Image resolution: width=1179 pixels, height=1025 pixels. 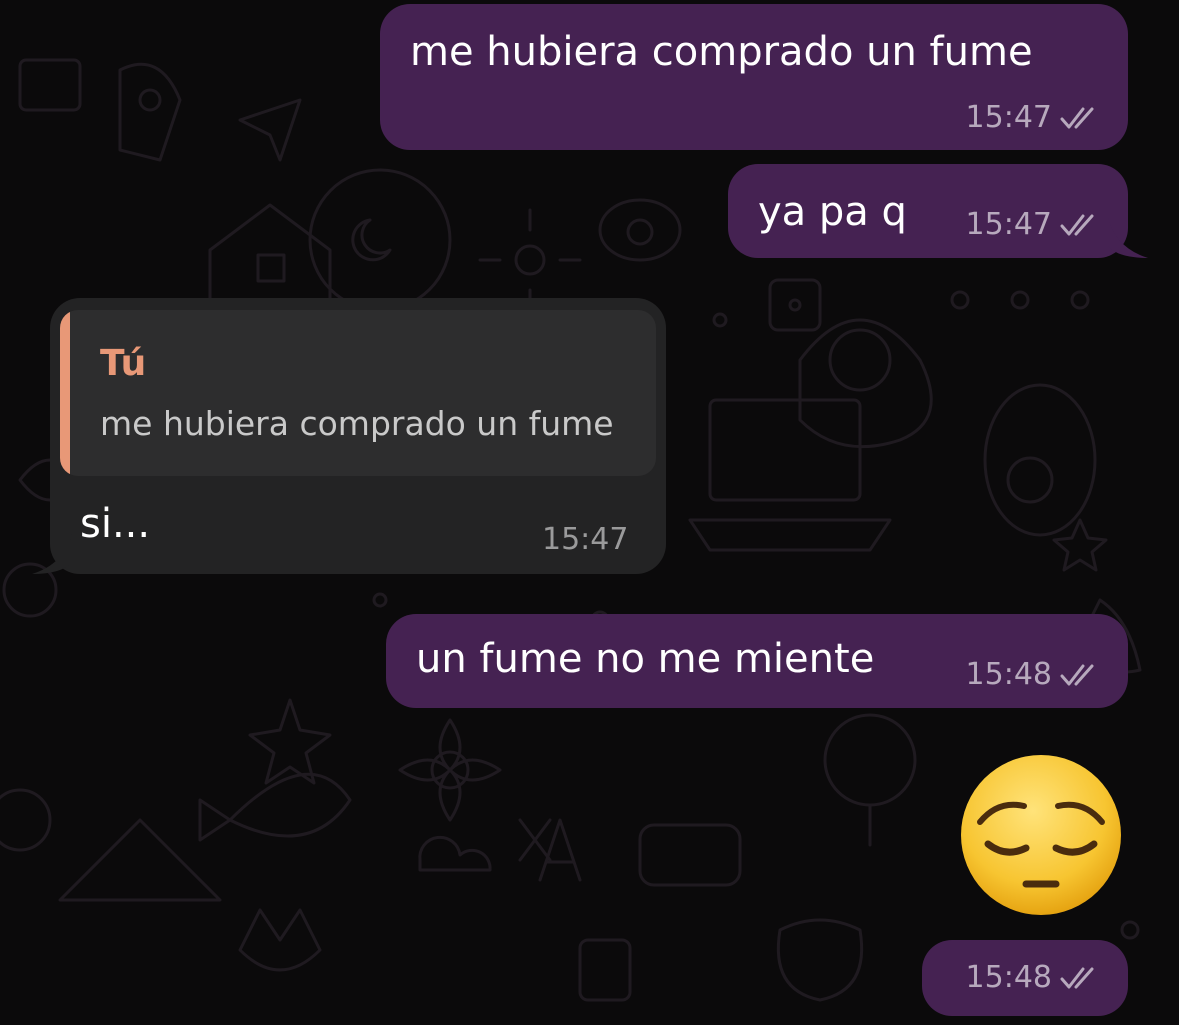 I want to click on message-text: un fume no me miente, so click(x=645, y=659).